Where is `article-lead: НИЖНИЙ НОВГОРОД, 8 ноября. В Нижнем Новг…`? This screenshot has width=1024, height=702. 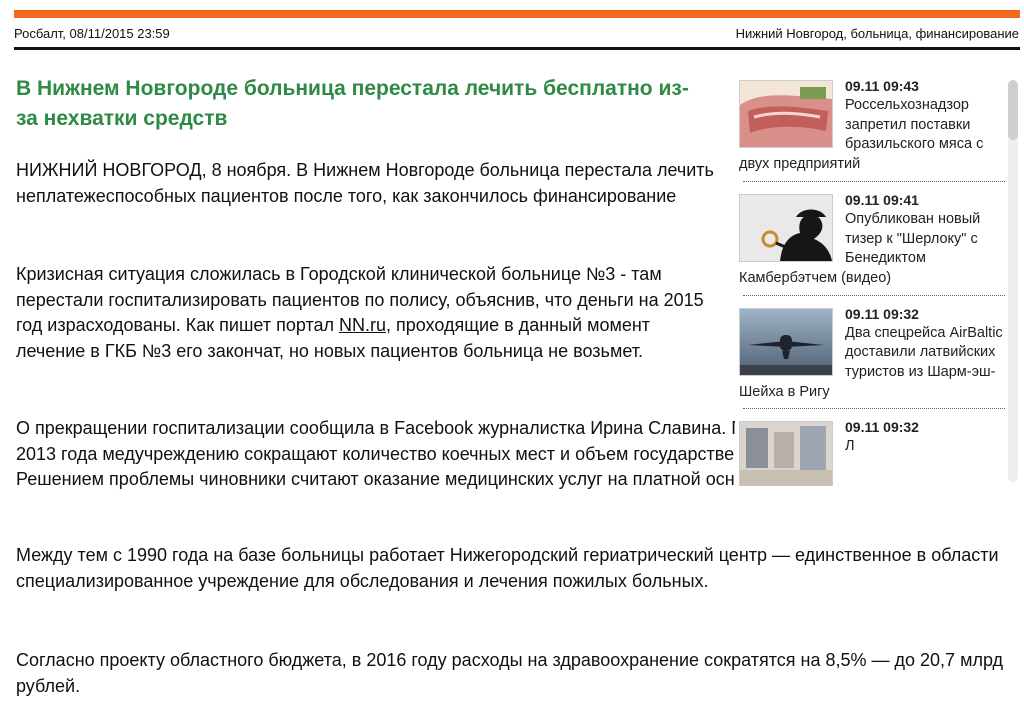 article-lead: НИЖНИЙ НОВГОРОД, 8 ноября. В Нижнем Новг… is located at coordinates (365, 183).